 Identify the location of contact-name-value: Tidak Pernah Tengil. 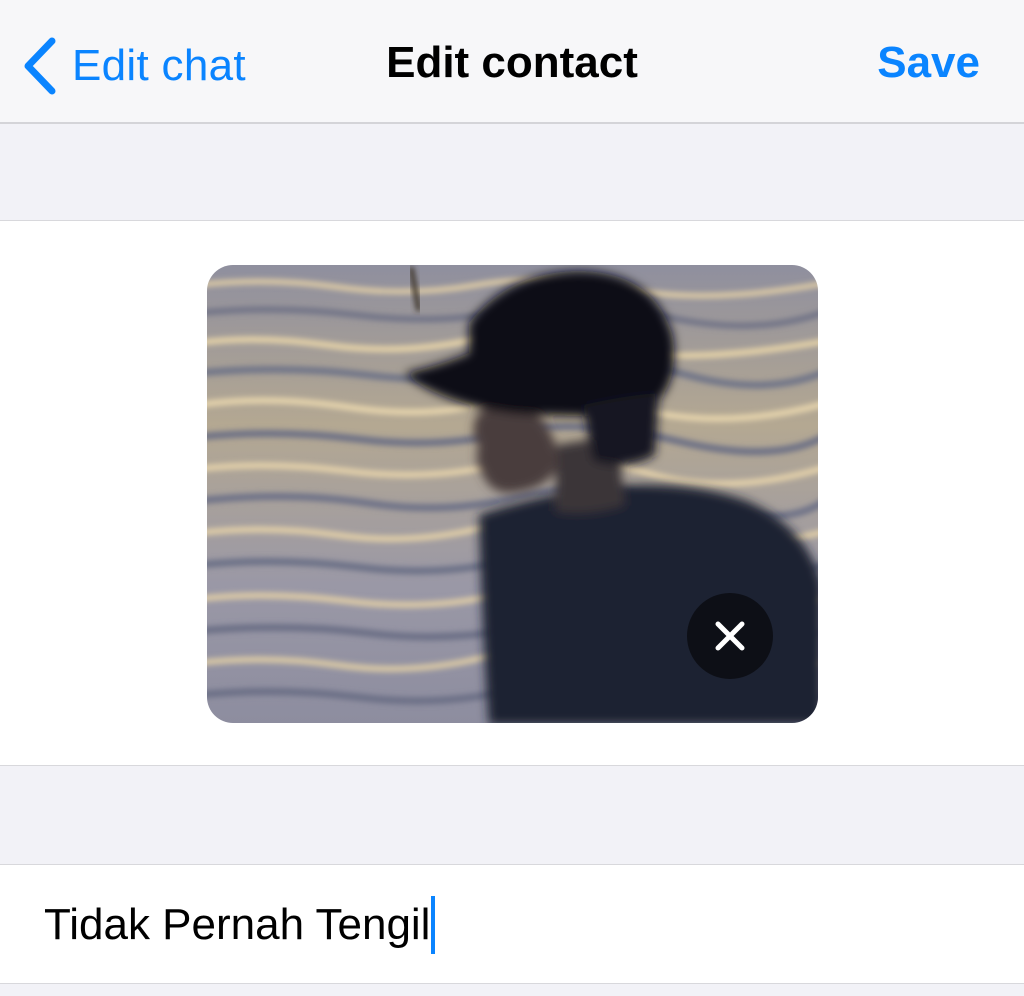
(237, 924).